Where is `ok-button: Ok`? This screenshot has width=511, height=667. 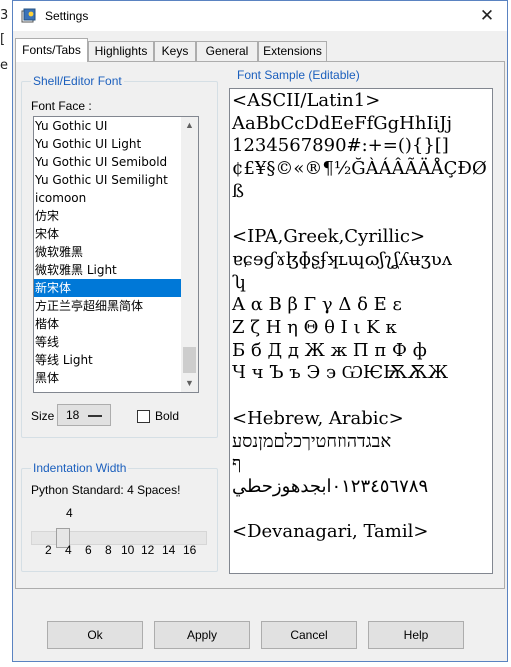 ok-button: Ok is located at coordinates (95, 635).